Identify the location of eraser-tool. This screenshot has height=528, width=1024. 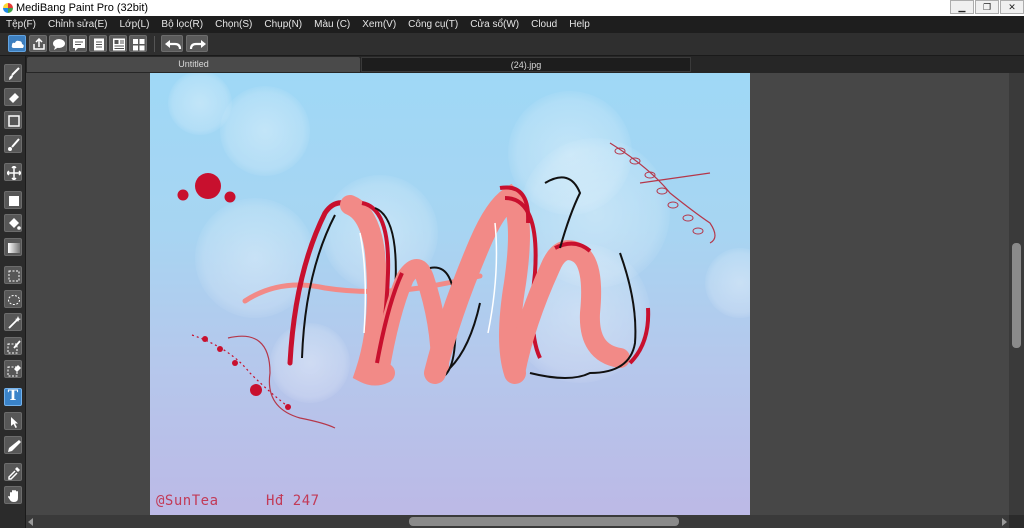
(13, 97).